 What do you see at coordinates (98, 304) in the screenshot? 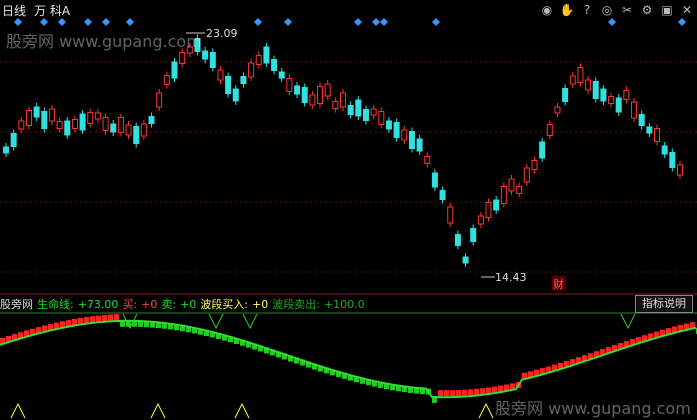
I see `life-line-value: +73.00` at bounding box center [98, 304].